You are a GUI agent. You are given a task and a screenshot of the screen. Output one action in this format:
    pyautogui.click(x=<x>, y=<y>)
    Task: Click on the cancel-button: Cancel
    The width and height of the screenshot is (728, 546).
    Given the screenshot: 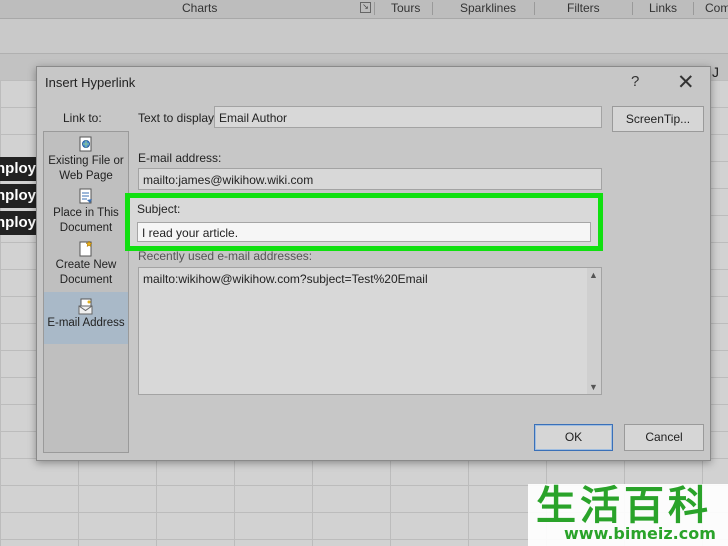 What is the action you would take?
    pyautogui.click(x=664, y=437)
    